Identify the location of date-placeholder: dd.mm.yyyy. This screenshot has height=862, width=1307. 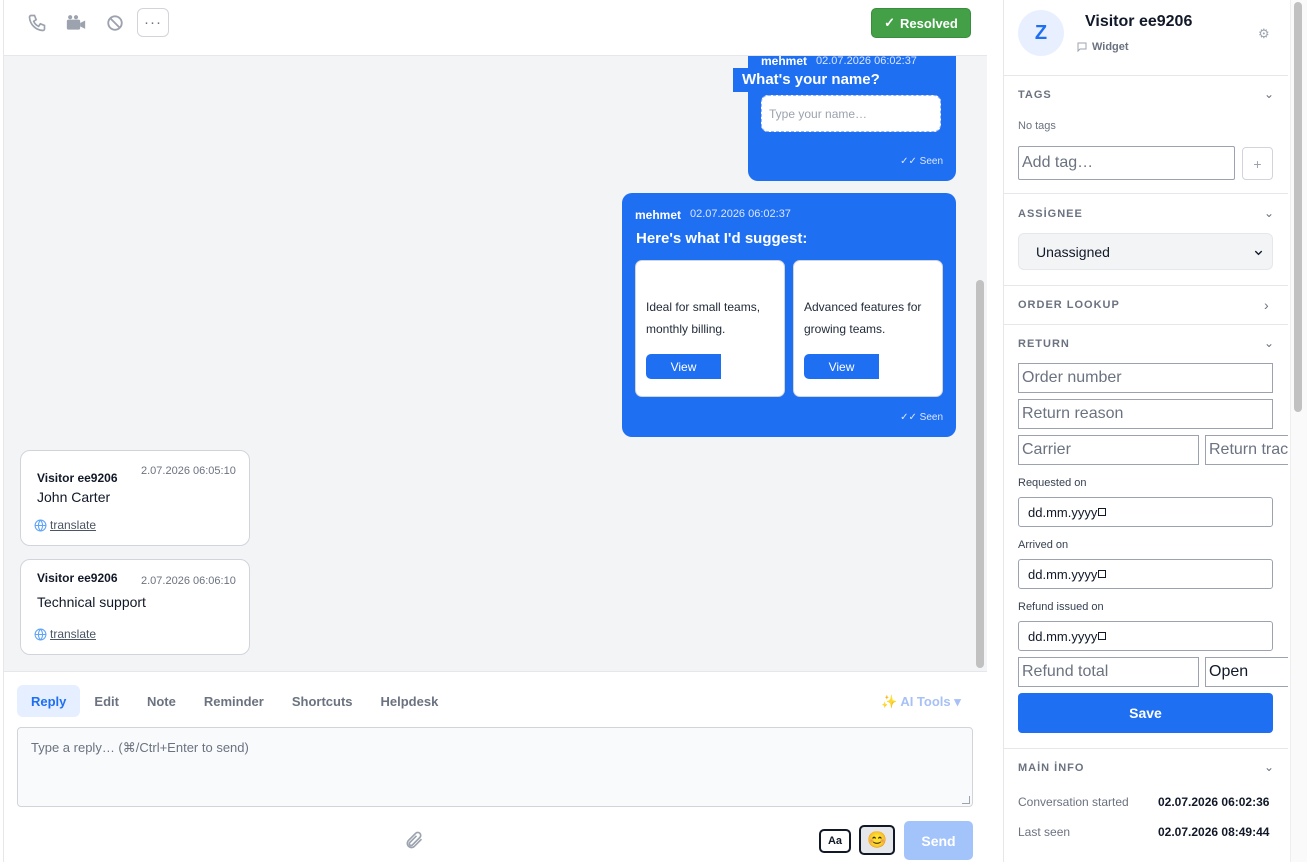
(1063, 636).